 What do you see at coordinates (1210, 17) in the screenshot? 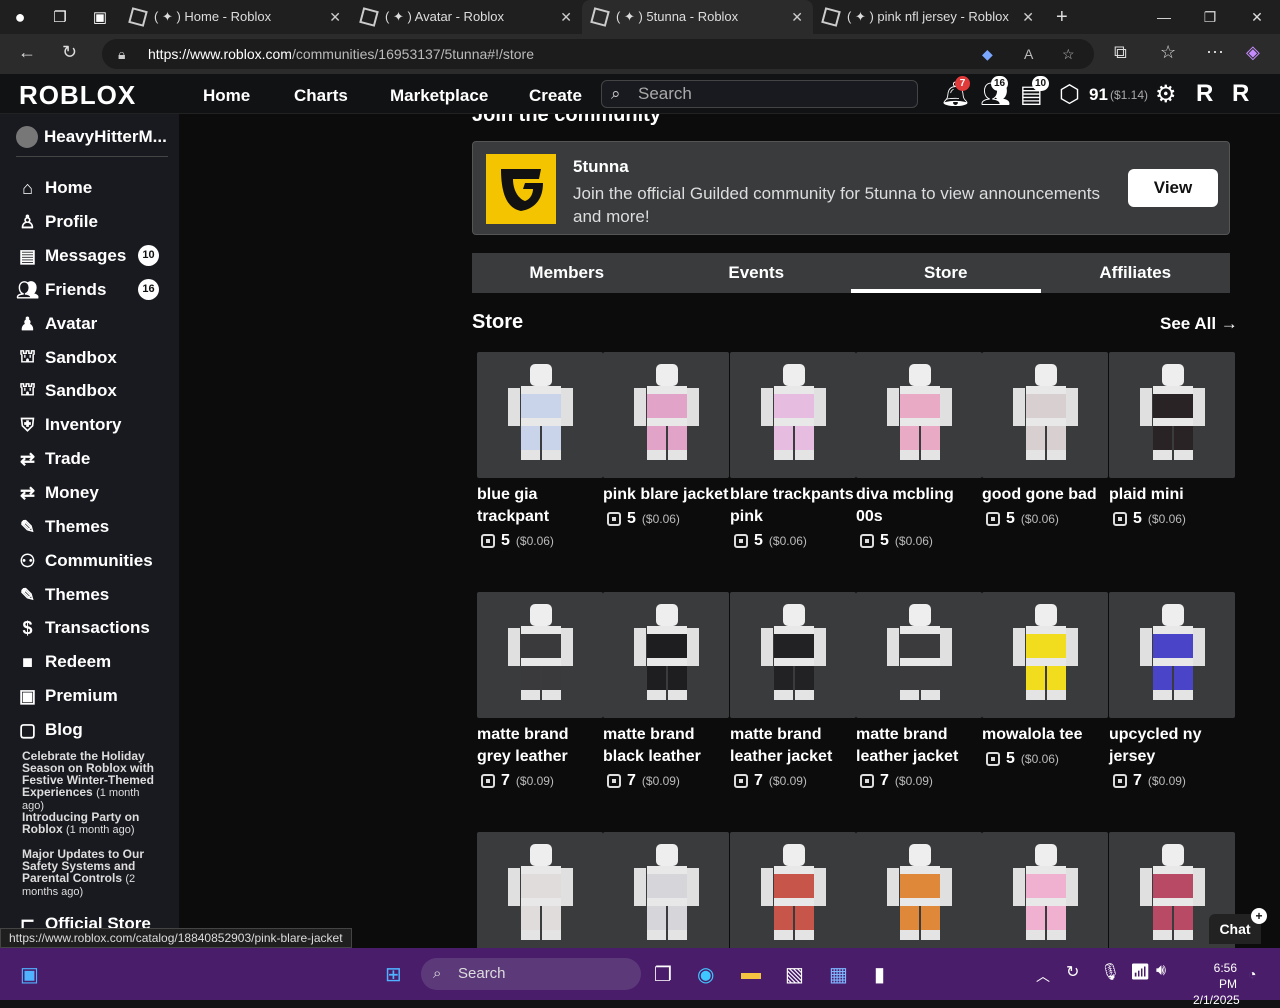
I see `restore-icon: ❐` at bounding box center [1210, 17].